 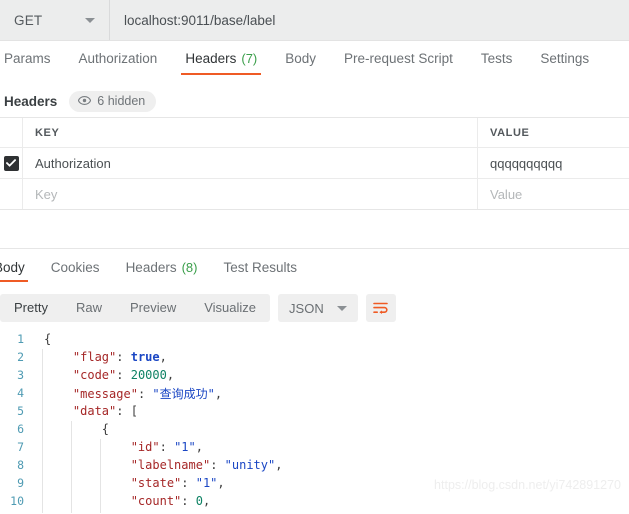 What do you see at coordinates (122, 503) in the screenshot?
I see `json-line-code: "count": 0,` at bounding box center [122, 503].